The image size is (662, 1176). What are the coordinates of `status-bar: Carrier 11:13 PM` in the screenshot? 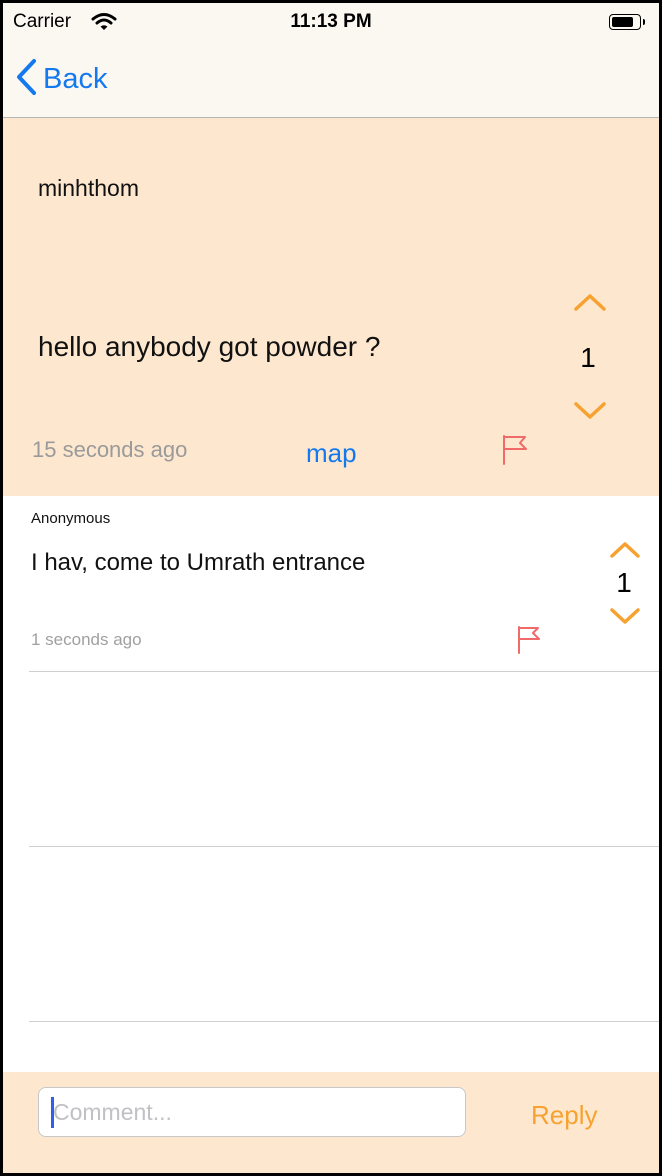 It's located at (331, 23).